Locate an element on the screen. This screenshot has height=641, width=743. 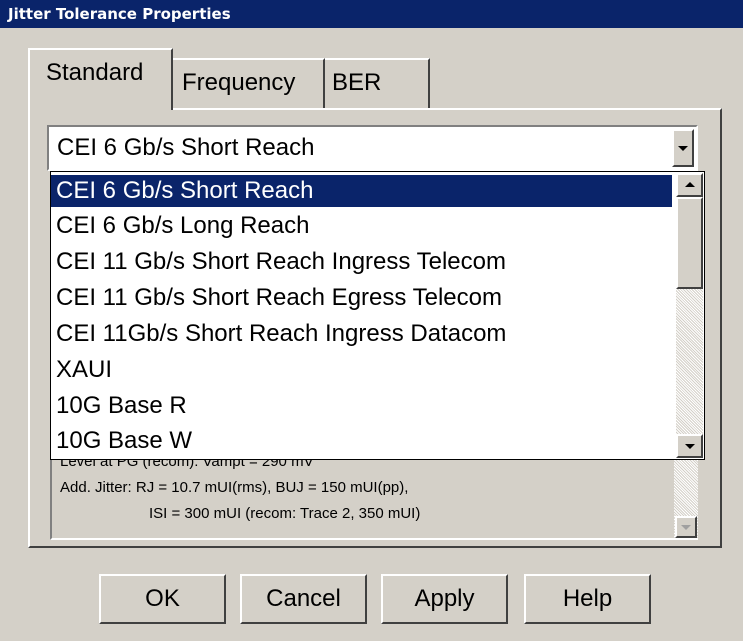
dropdown-option: CEI 6 Gb/s Long Reach is located at coordinates (361, 226).